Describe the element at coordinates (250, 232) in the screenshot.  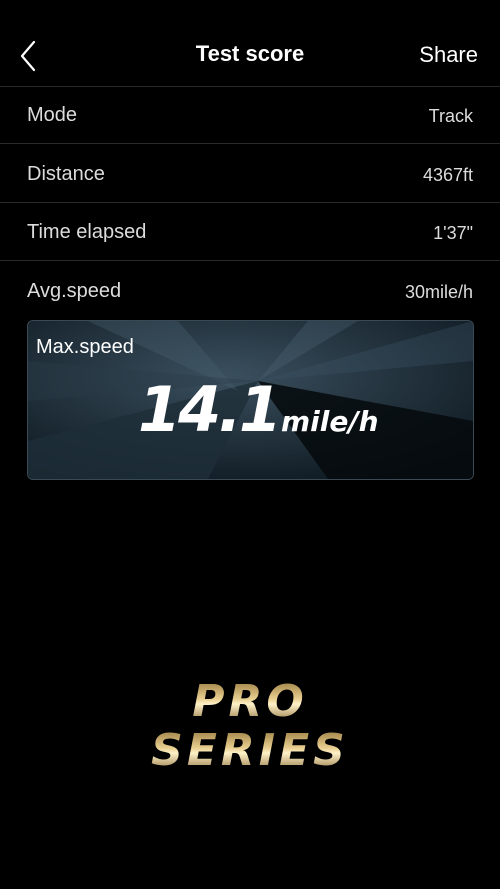
I see `time-elapsed-row: Time elapsed 1'37"` at that location.